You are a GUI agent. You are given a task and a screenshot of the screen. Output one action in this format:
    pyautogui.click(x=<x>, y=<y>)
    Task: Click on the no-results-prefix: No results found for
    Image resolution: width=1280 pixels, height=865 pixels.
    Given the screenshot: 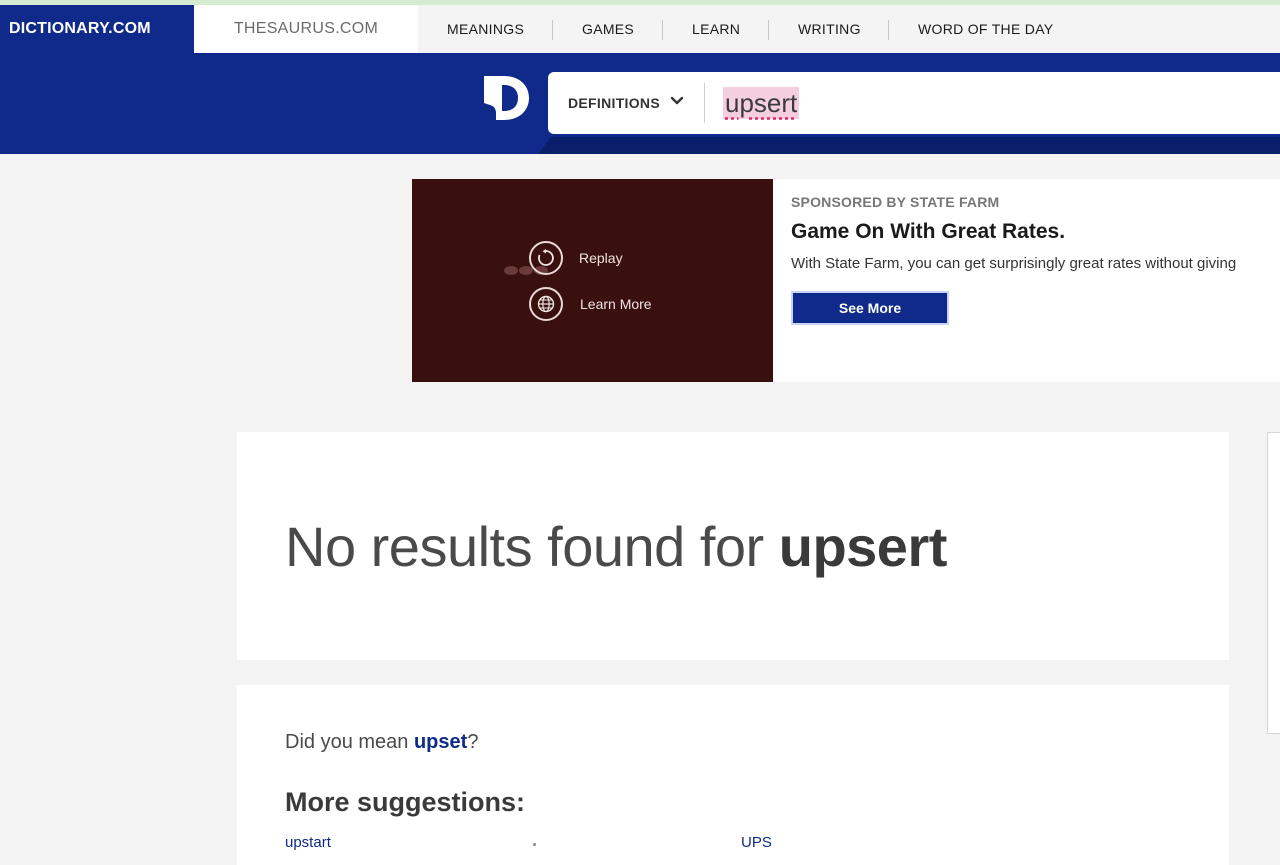 What is the action you would take?
    pyautogui.click(x=532, y=546)
    